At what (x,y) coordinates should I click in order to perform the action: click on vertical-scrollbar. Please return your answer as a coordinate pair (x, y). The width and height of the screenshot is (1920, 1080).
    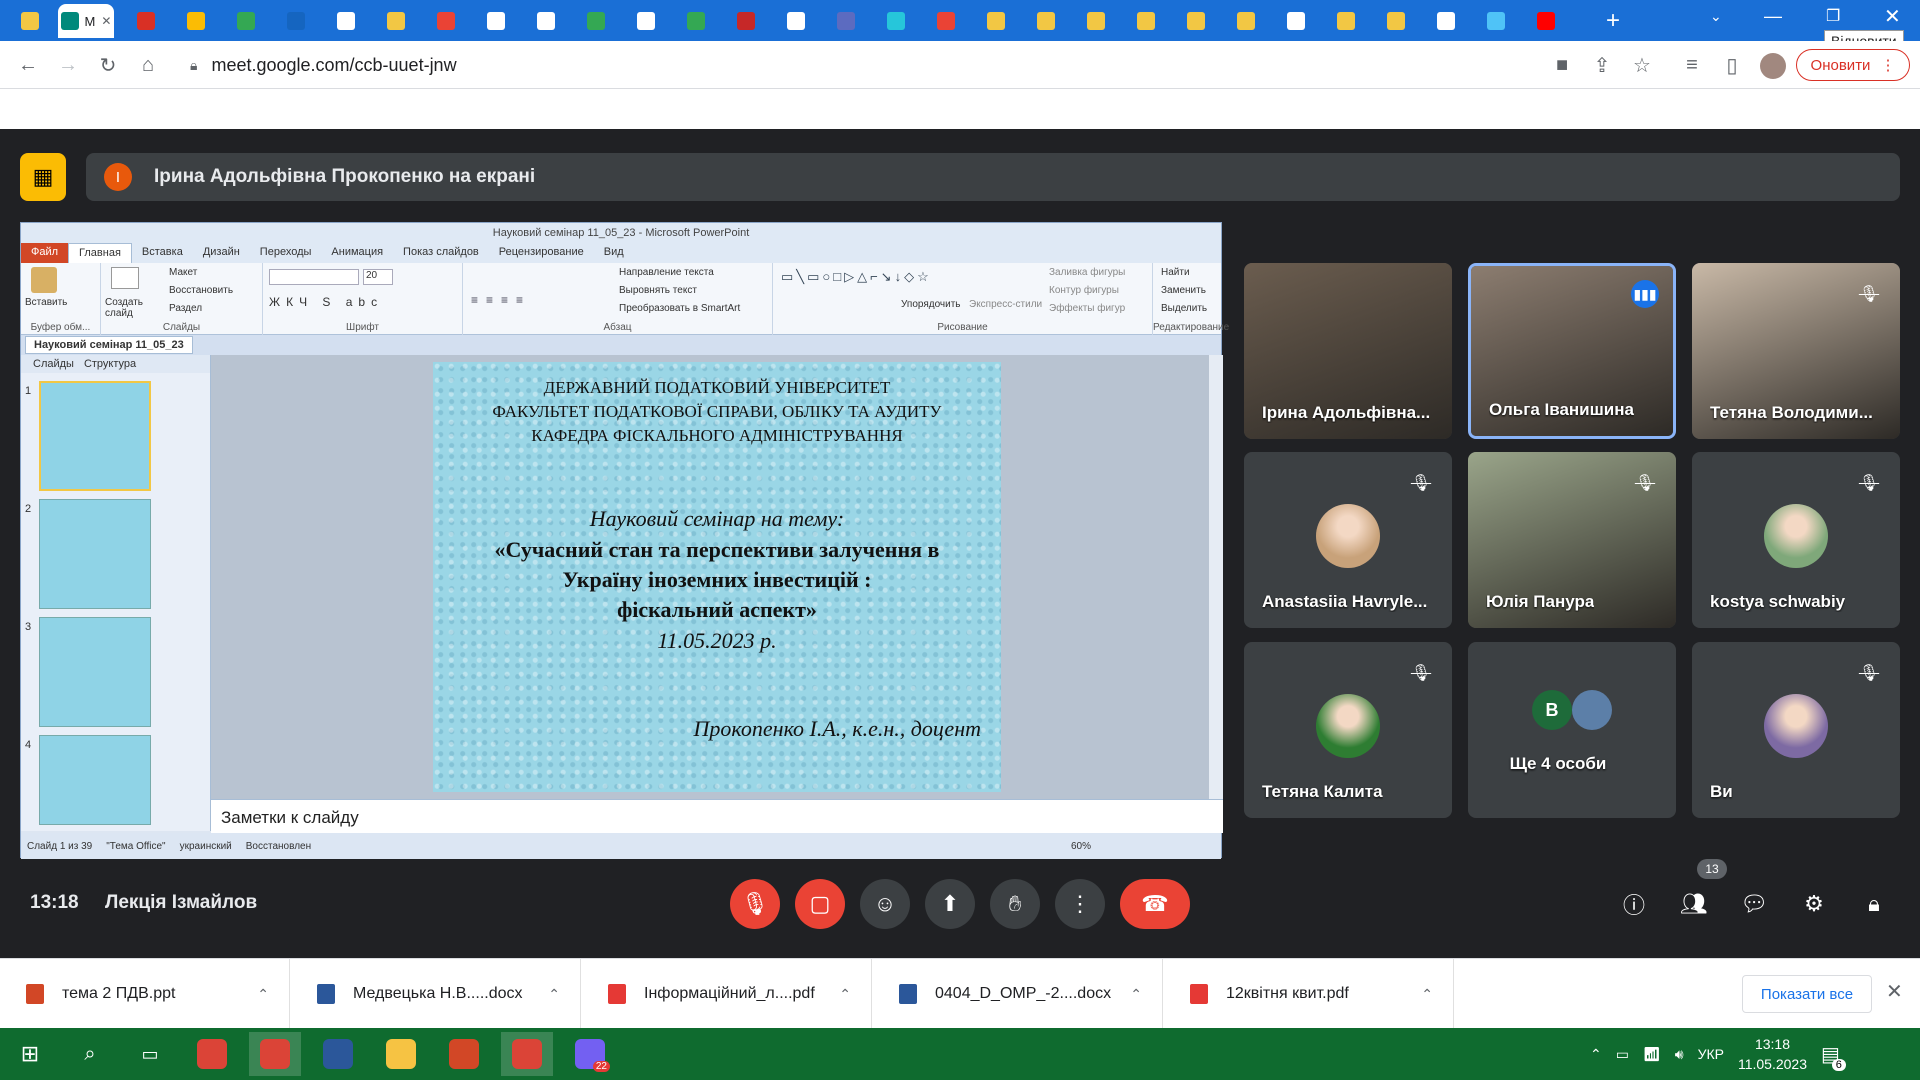
    Looking at the image, I should click on (1216, 577).